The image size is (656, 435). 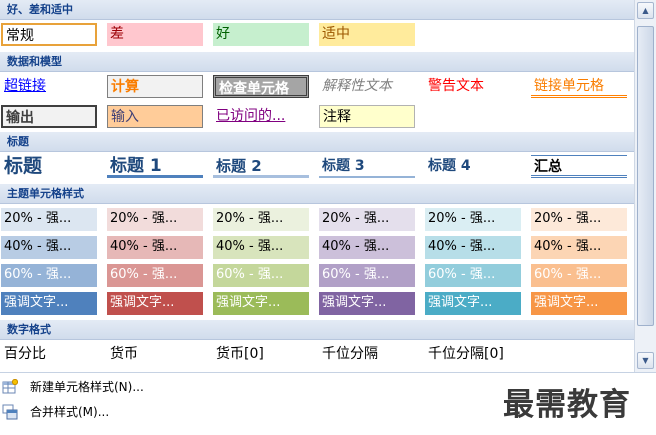 I want to click on cell-style-swatch: 标题 1, so click(x=155, y=166).